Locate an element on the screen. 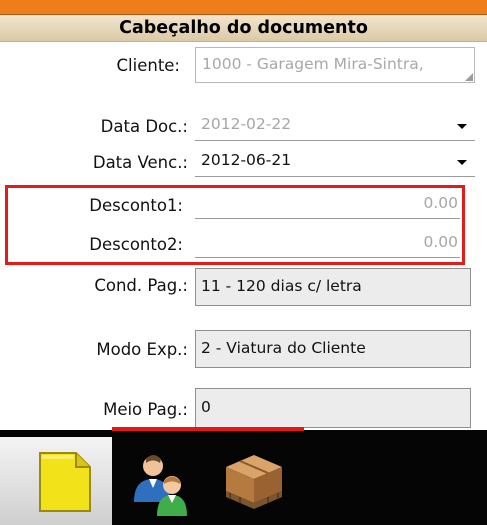 Image resolution: width=487 pixels, height=525 pixels. data-venc-value: 2012-06-21 is located at coordinates (246, 160).